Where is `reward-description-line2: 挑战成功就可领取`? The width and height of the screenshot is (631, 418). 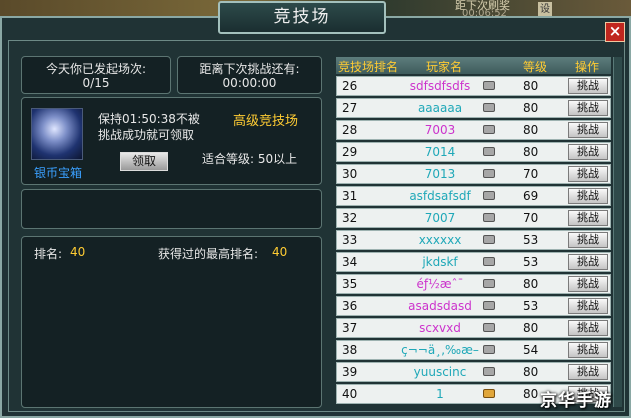
reward-description-line2: 挑战成功就可领取 is located at coordinates (146, 135).